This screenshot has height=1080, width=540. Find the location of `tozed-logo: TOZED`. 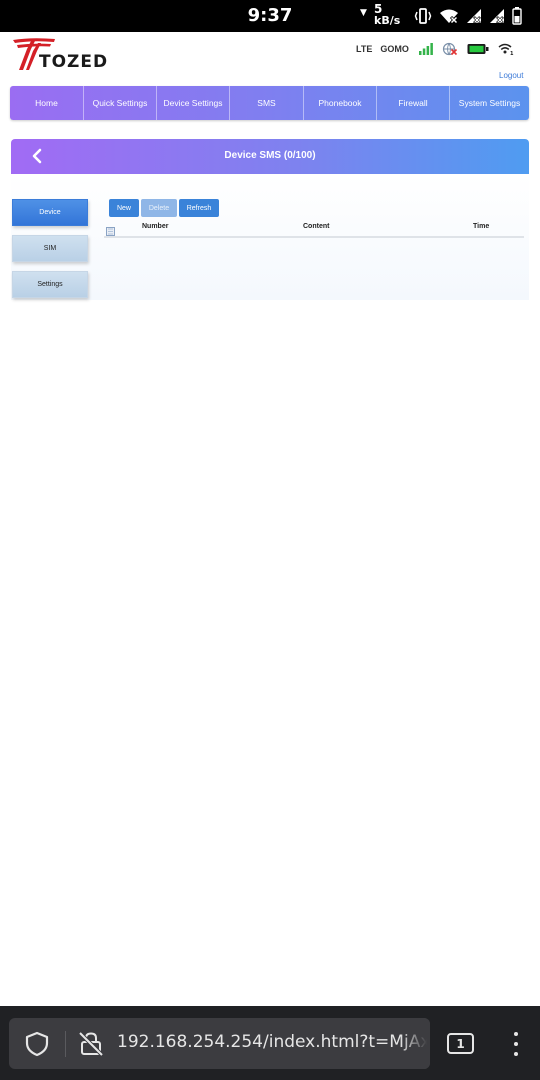

tozed-logo: TOZED is located at coordinates (61, 55).